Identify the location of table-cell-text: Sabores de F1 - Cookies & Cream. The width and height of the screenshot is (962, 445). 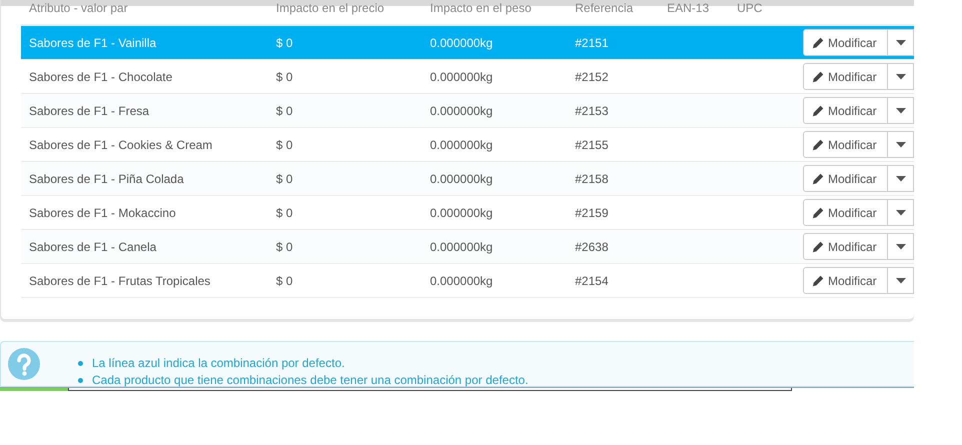
(121, 145).